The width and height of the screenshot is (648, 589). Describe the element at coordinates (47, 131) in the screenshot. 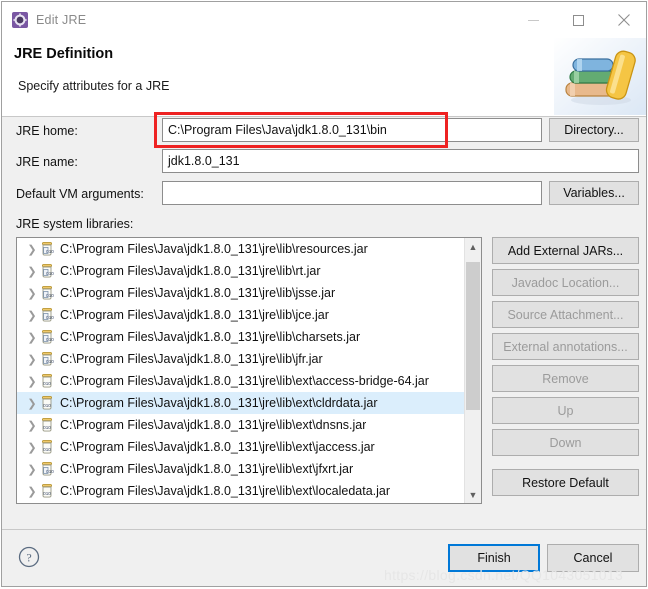

I see `jre-home-label: JRE home:` at that location.